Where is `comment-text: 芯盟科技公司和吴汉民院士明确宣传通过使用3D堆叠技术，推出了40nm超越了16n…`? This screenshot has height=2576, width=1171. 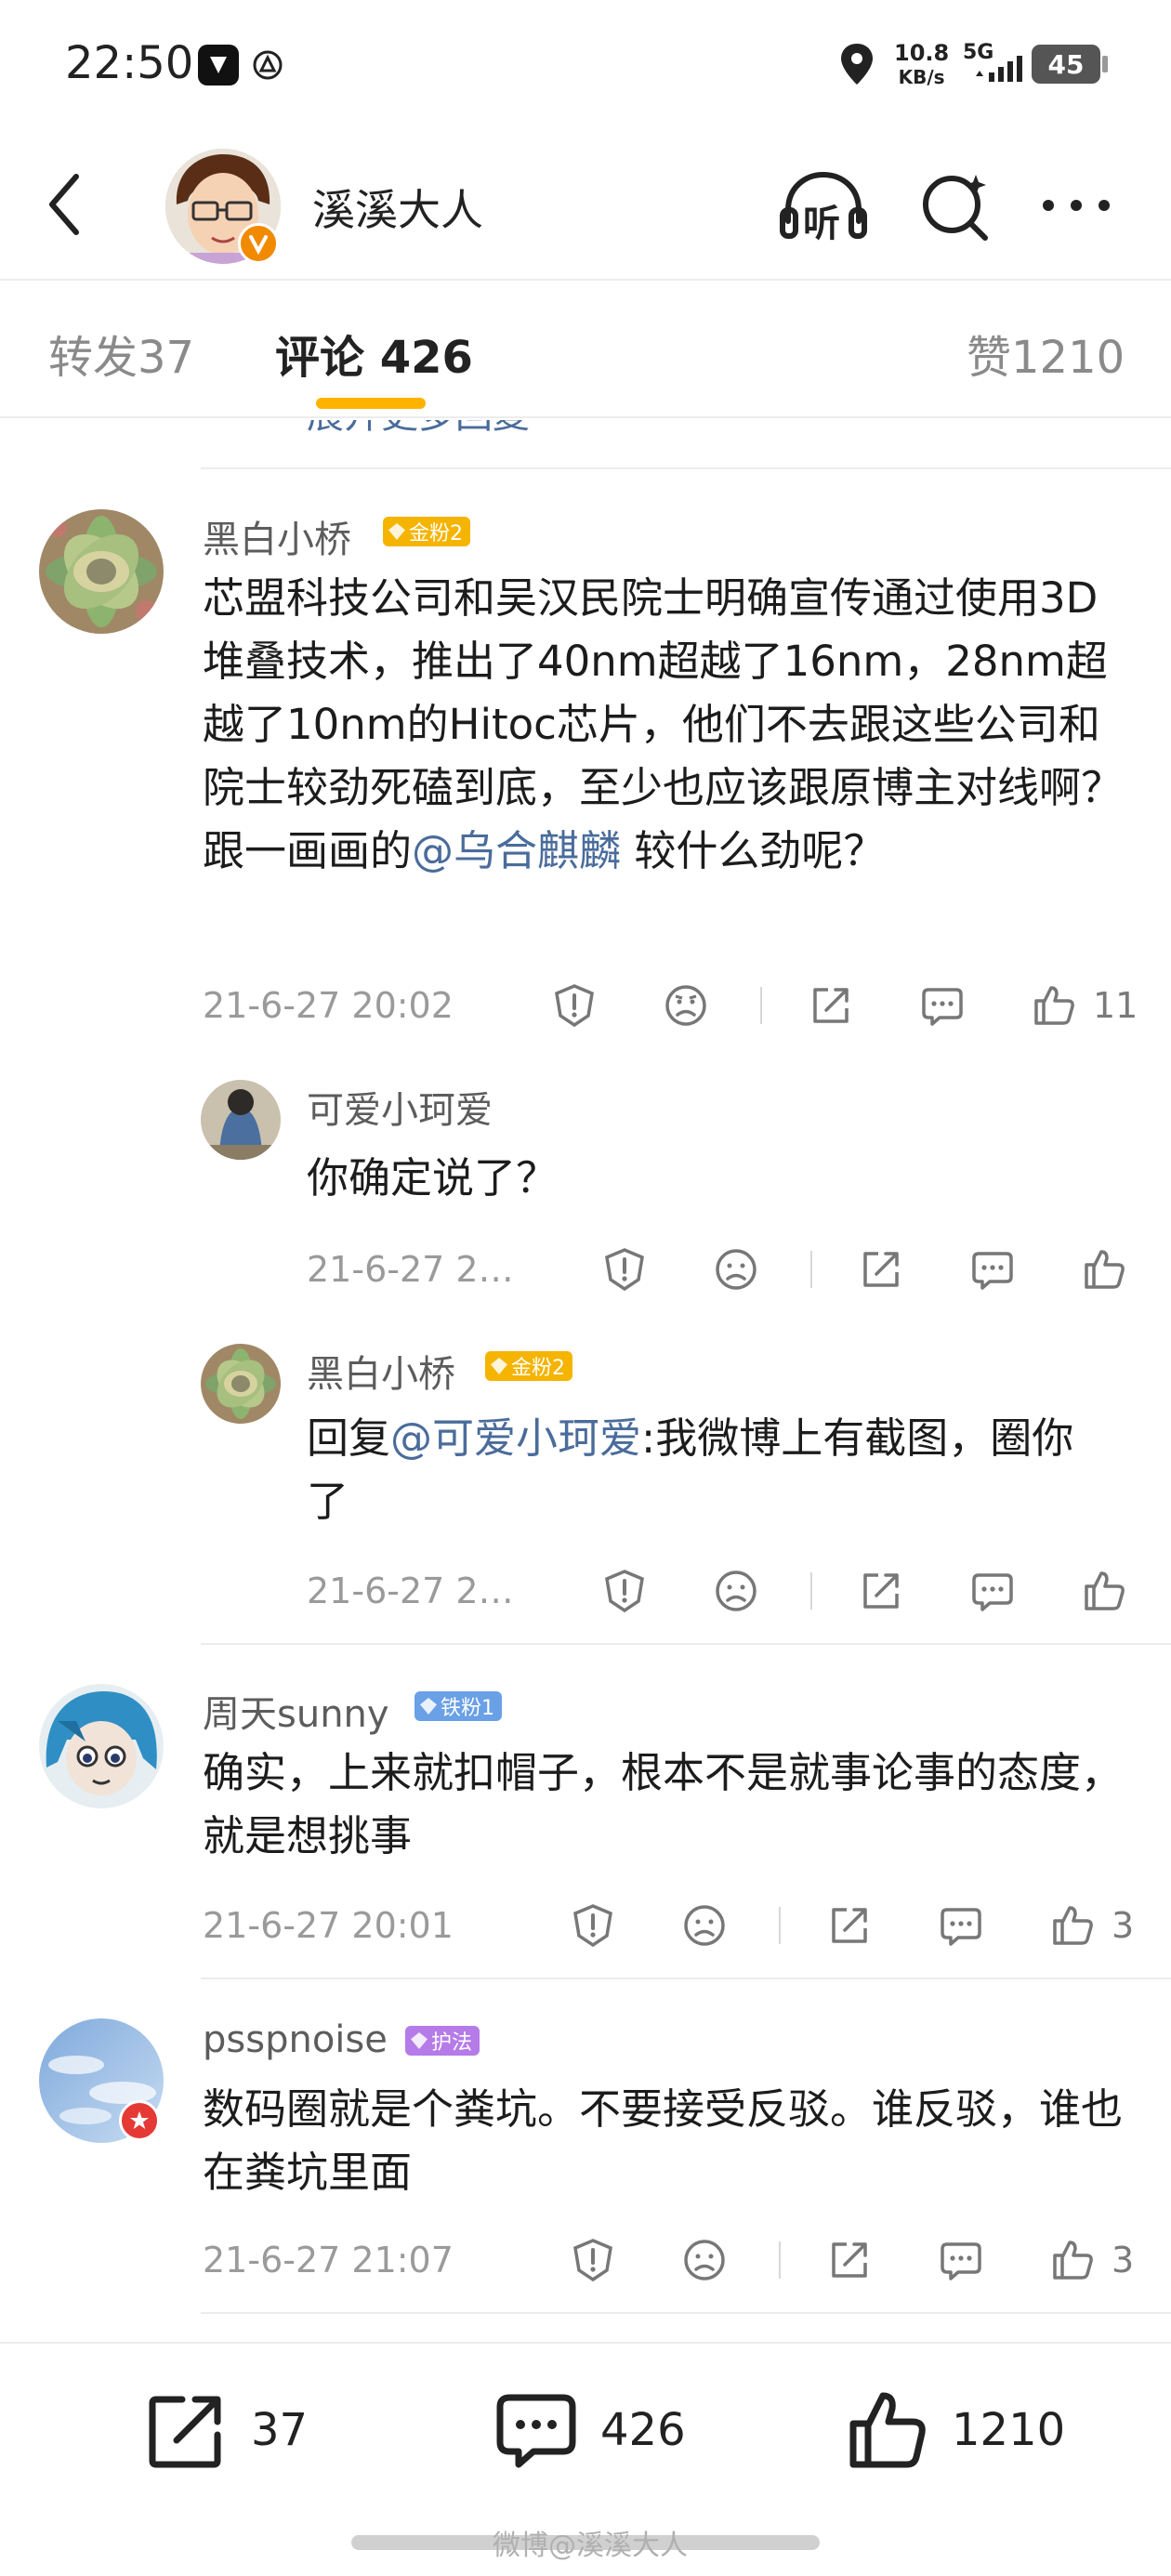 comment-text: 芯盟科技公司和吴汉民院士明确宣传通过使用3D堆叠技术，推出了40nm超越了16n… is located at coordinates (668, 725).